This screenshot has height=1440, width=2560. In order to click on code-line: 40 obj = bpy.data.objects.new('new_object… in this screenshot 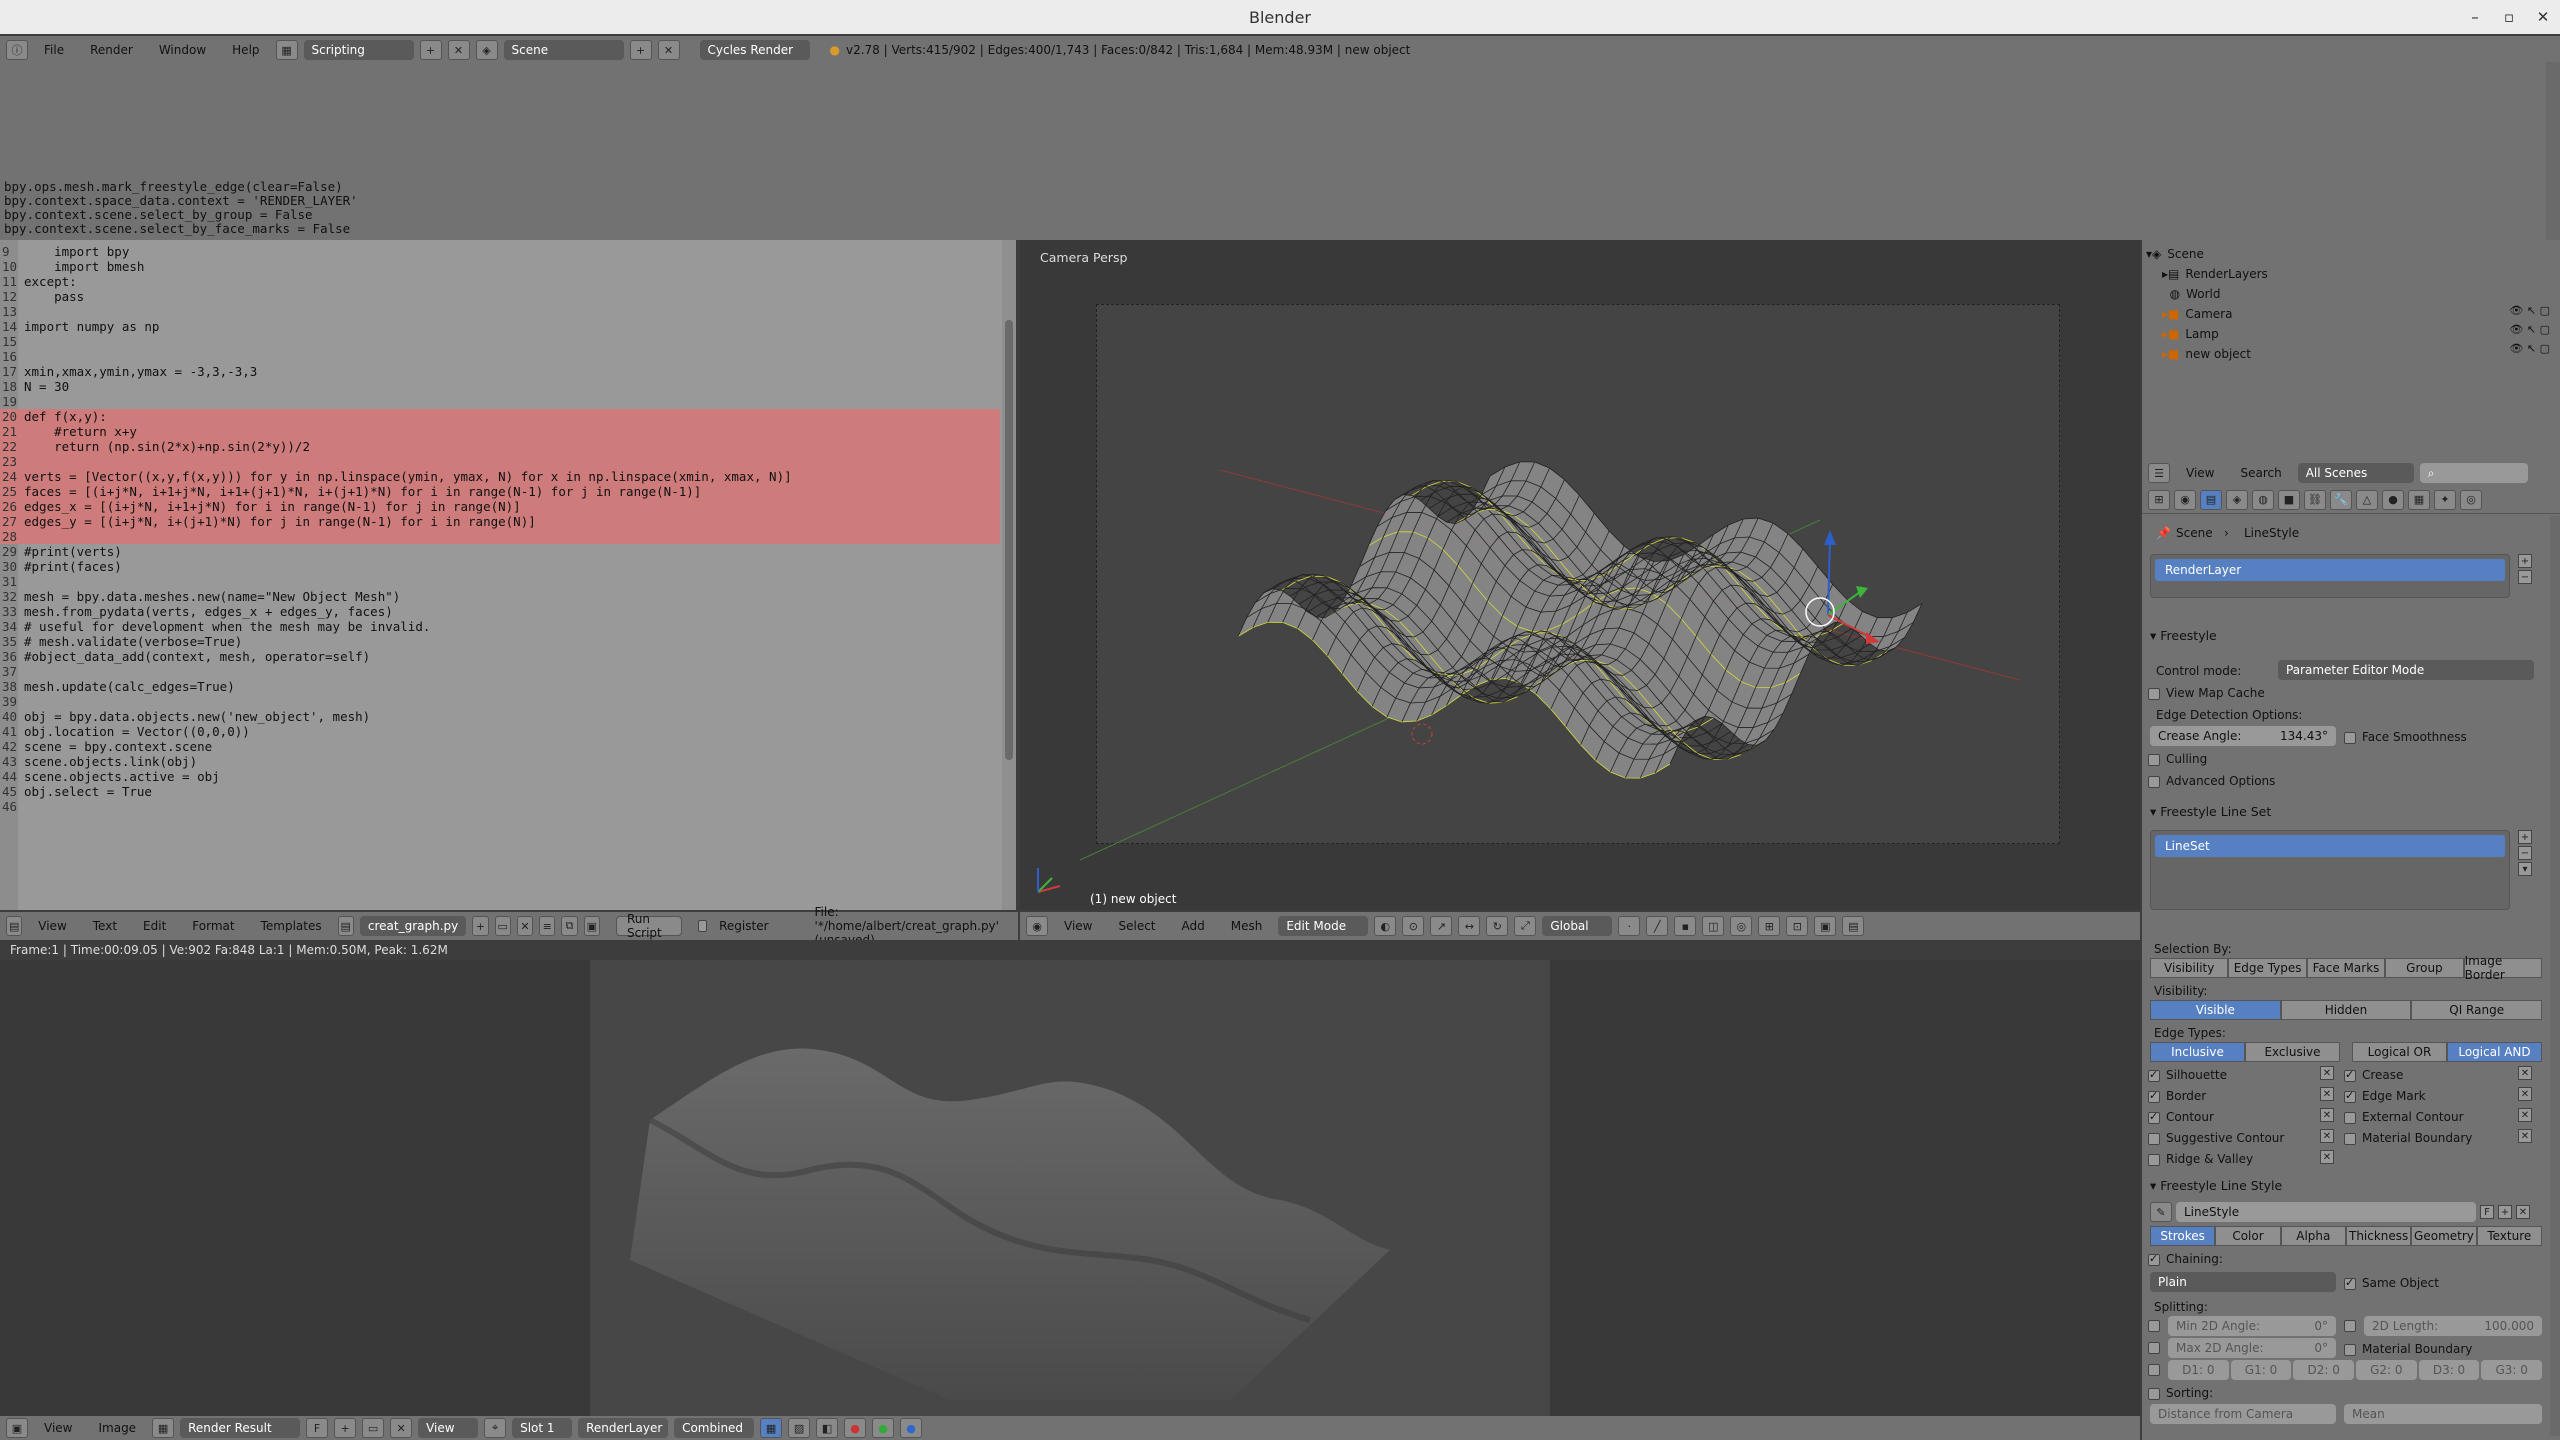, I will do `click(500, 716)`.